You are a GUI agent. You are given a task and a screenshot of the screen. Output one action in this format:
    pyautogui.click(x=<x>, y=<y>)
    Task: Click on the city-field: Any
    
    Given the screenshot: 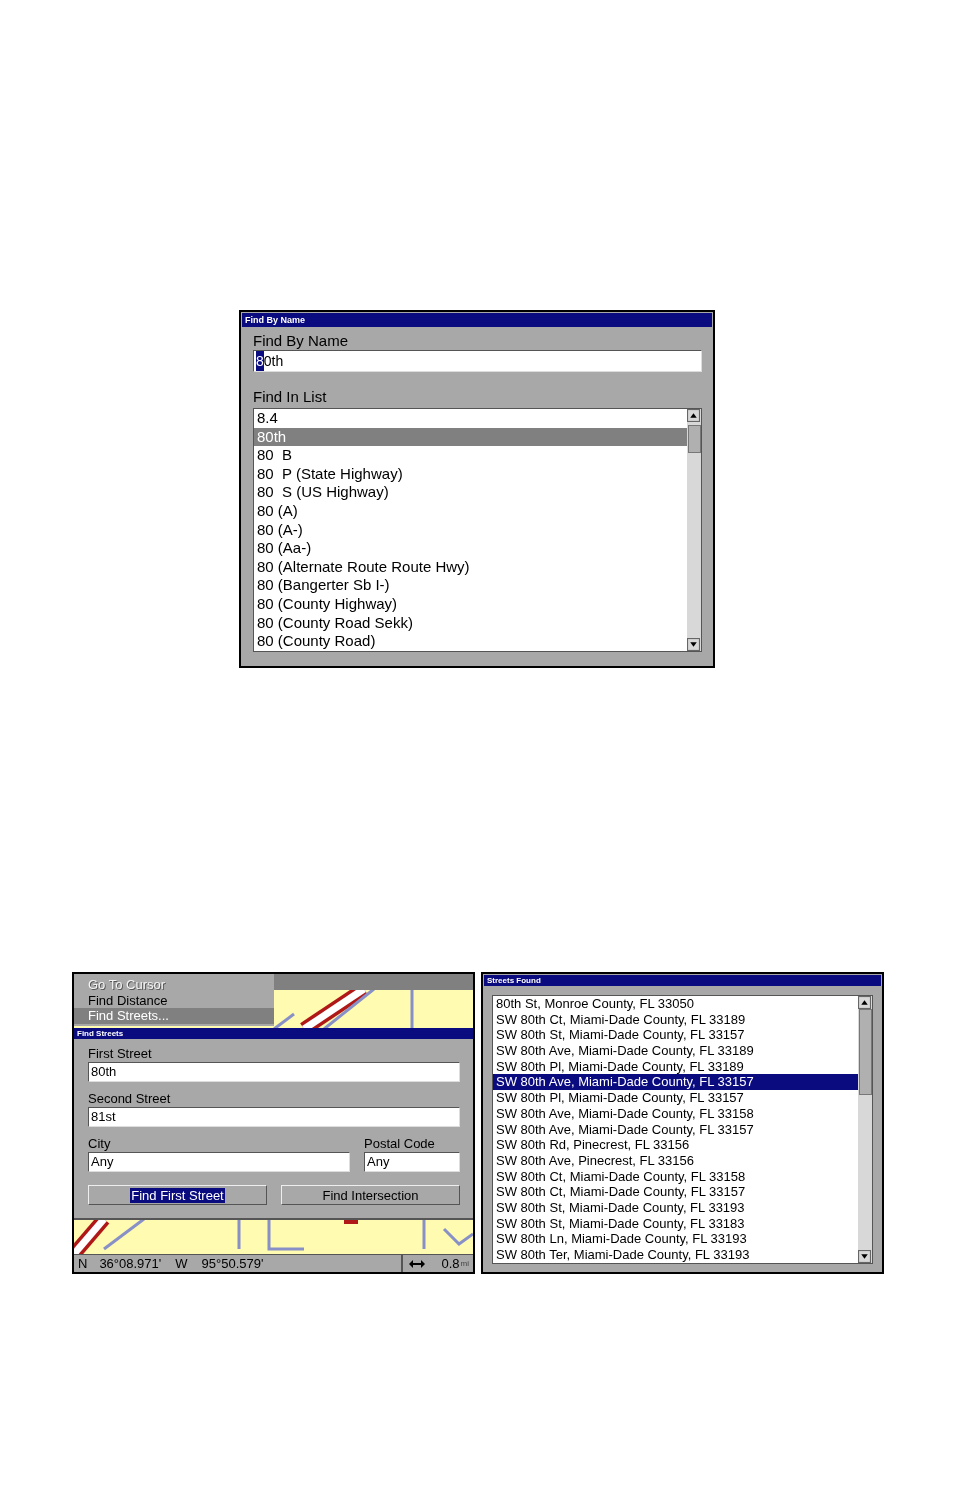 What is the action you would take?
    pyautogui.click(x=219, y=1162)
    